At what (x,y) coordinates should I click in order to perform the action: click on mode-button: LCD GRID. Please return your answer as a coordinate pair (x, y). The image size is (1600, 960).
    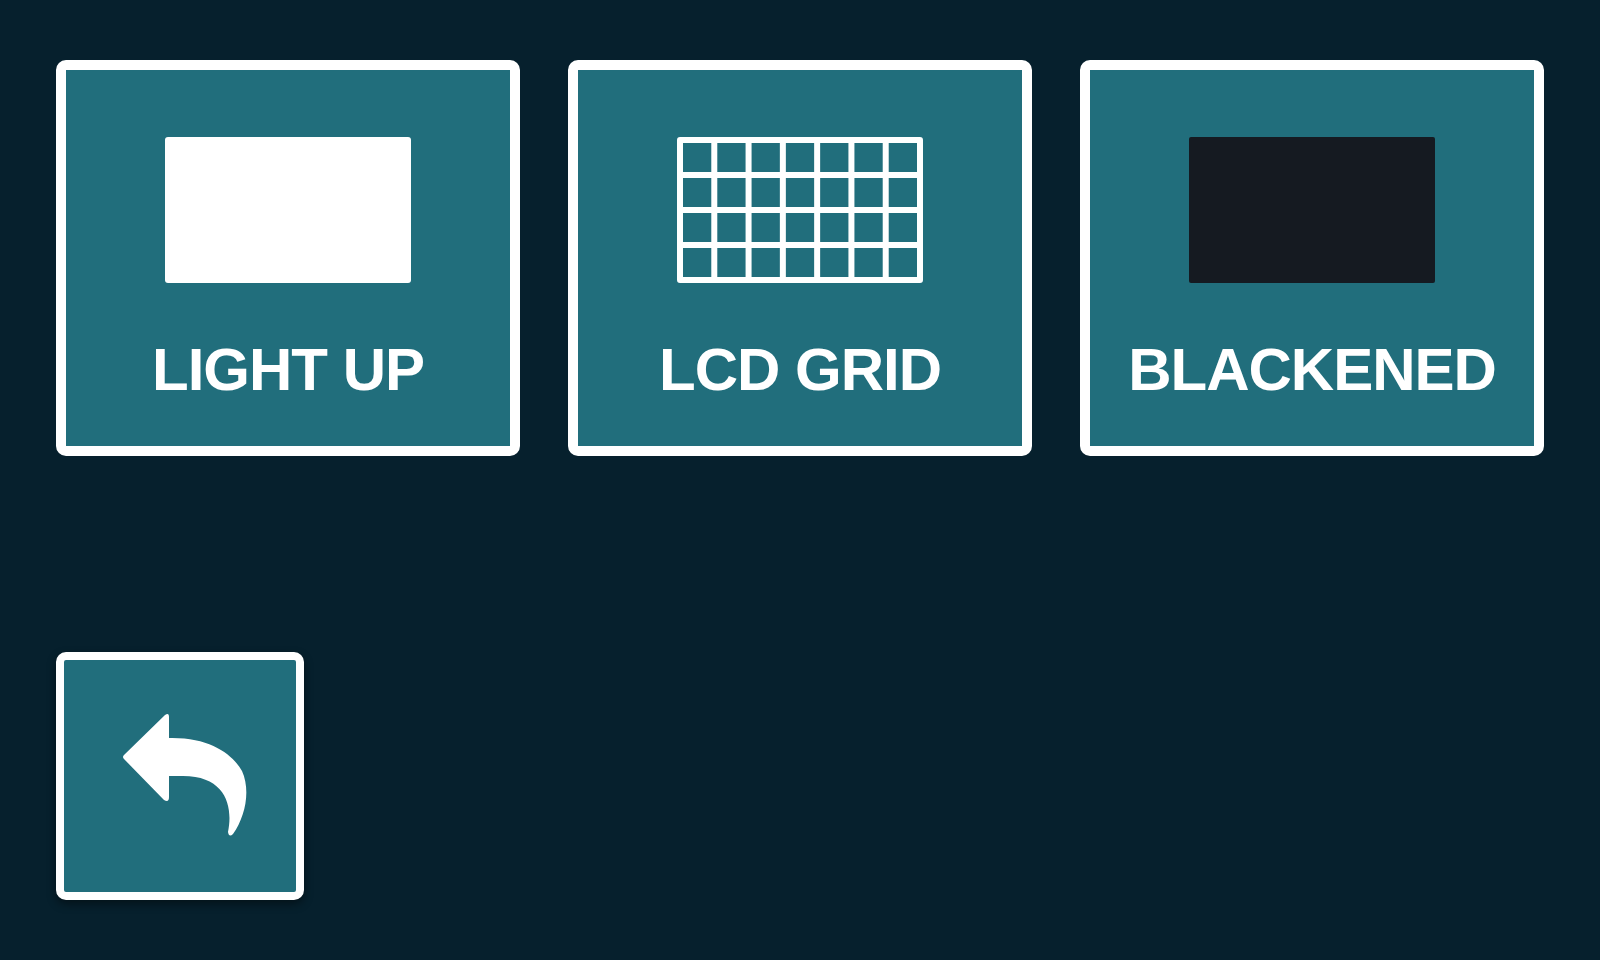
    Looking at the image, I should click on (800, 258).